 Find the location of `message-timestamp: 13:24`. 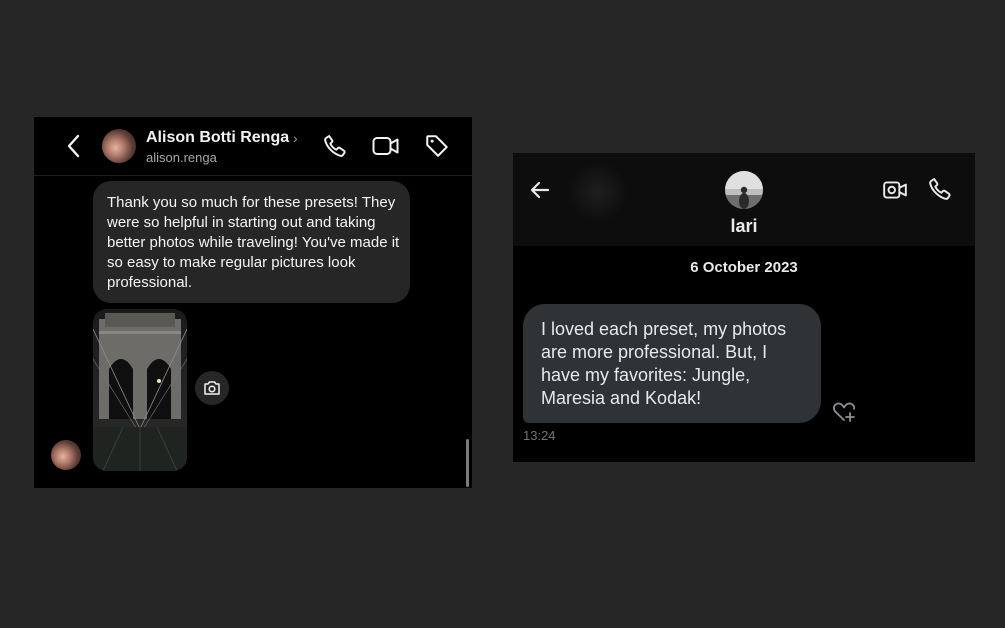

message-timestamp: 13:24 is located at coordinates (539, 435).